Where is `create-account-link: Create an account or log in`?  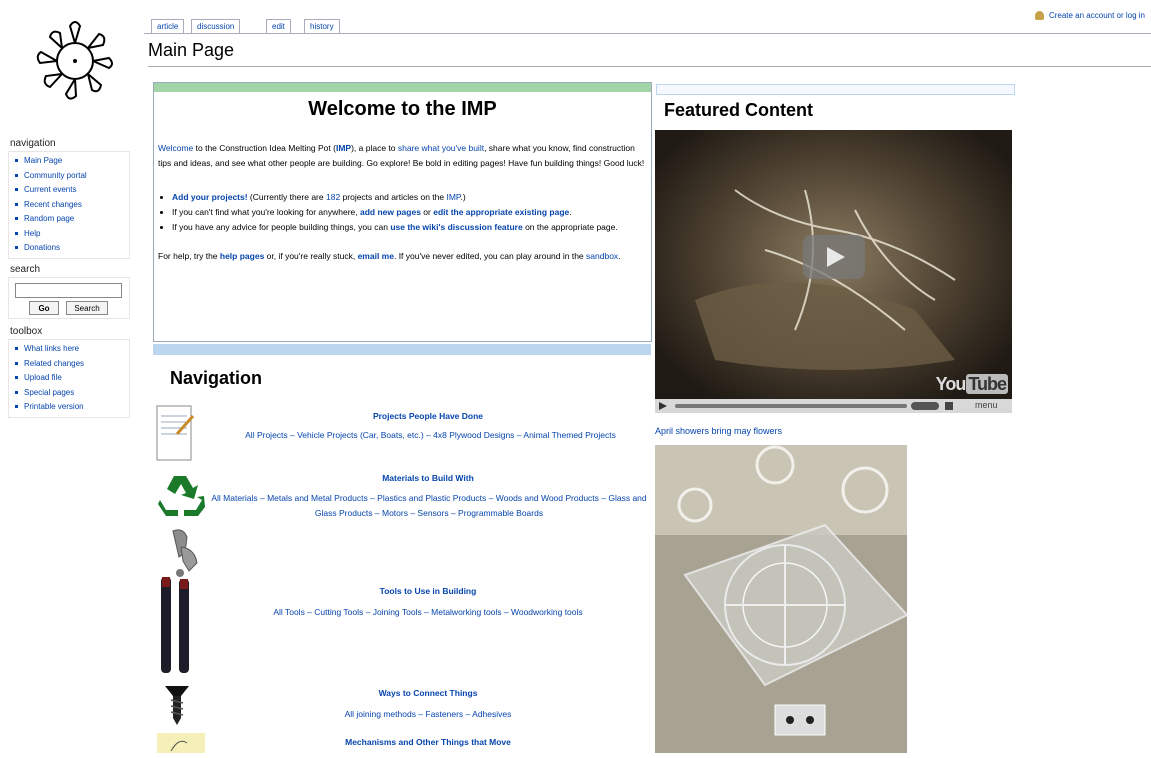
create-account-link: Create an account or log in is located at coordinates (1089, 16).